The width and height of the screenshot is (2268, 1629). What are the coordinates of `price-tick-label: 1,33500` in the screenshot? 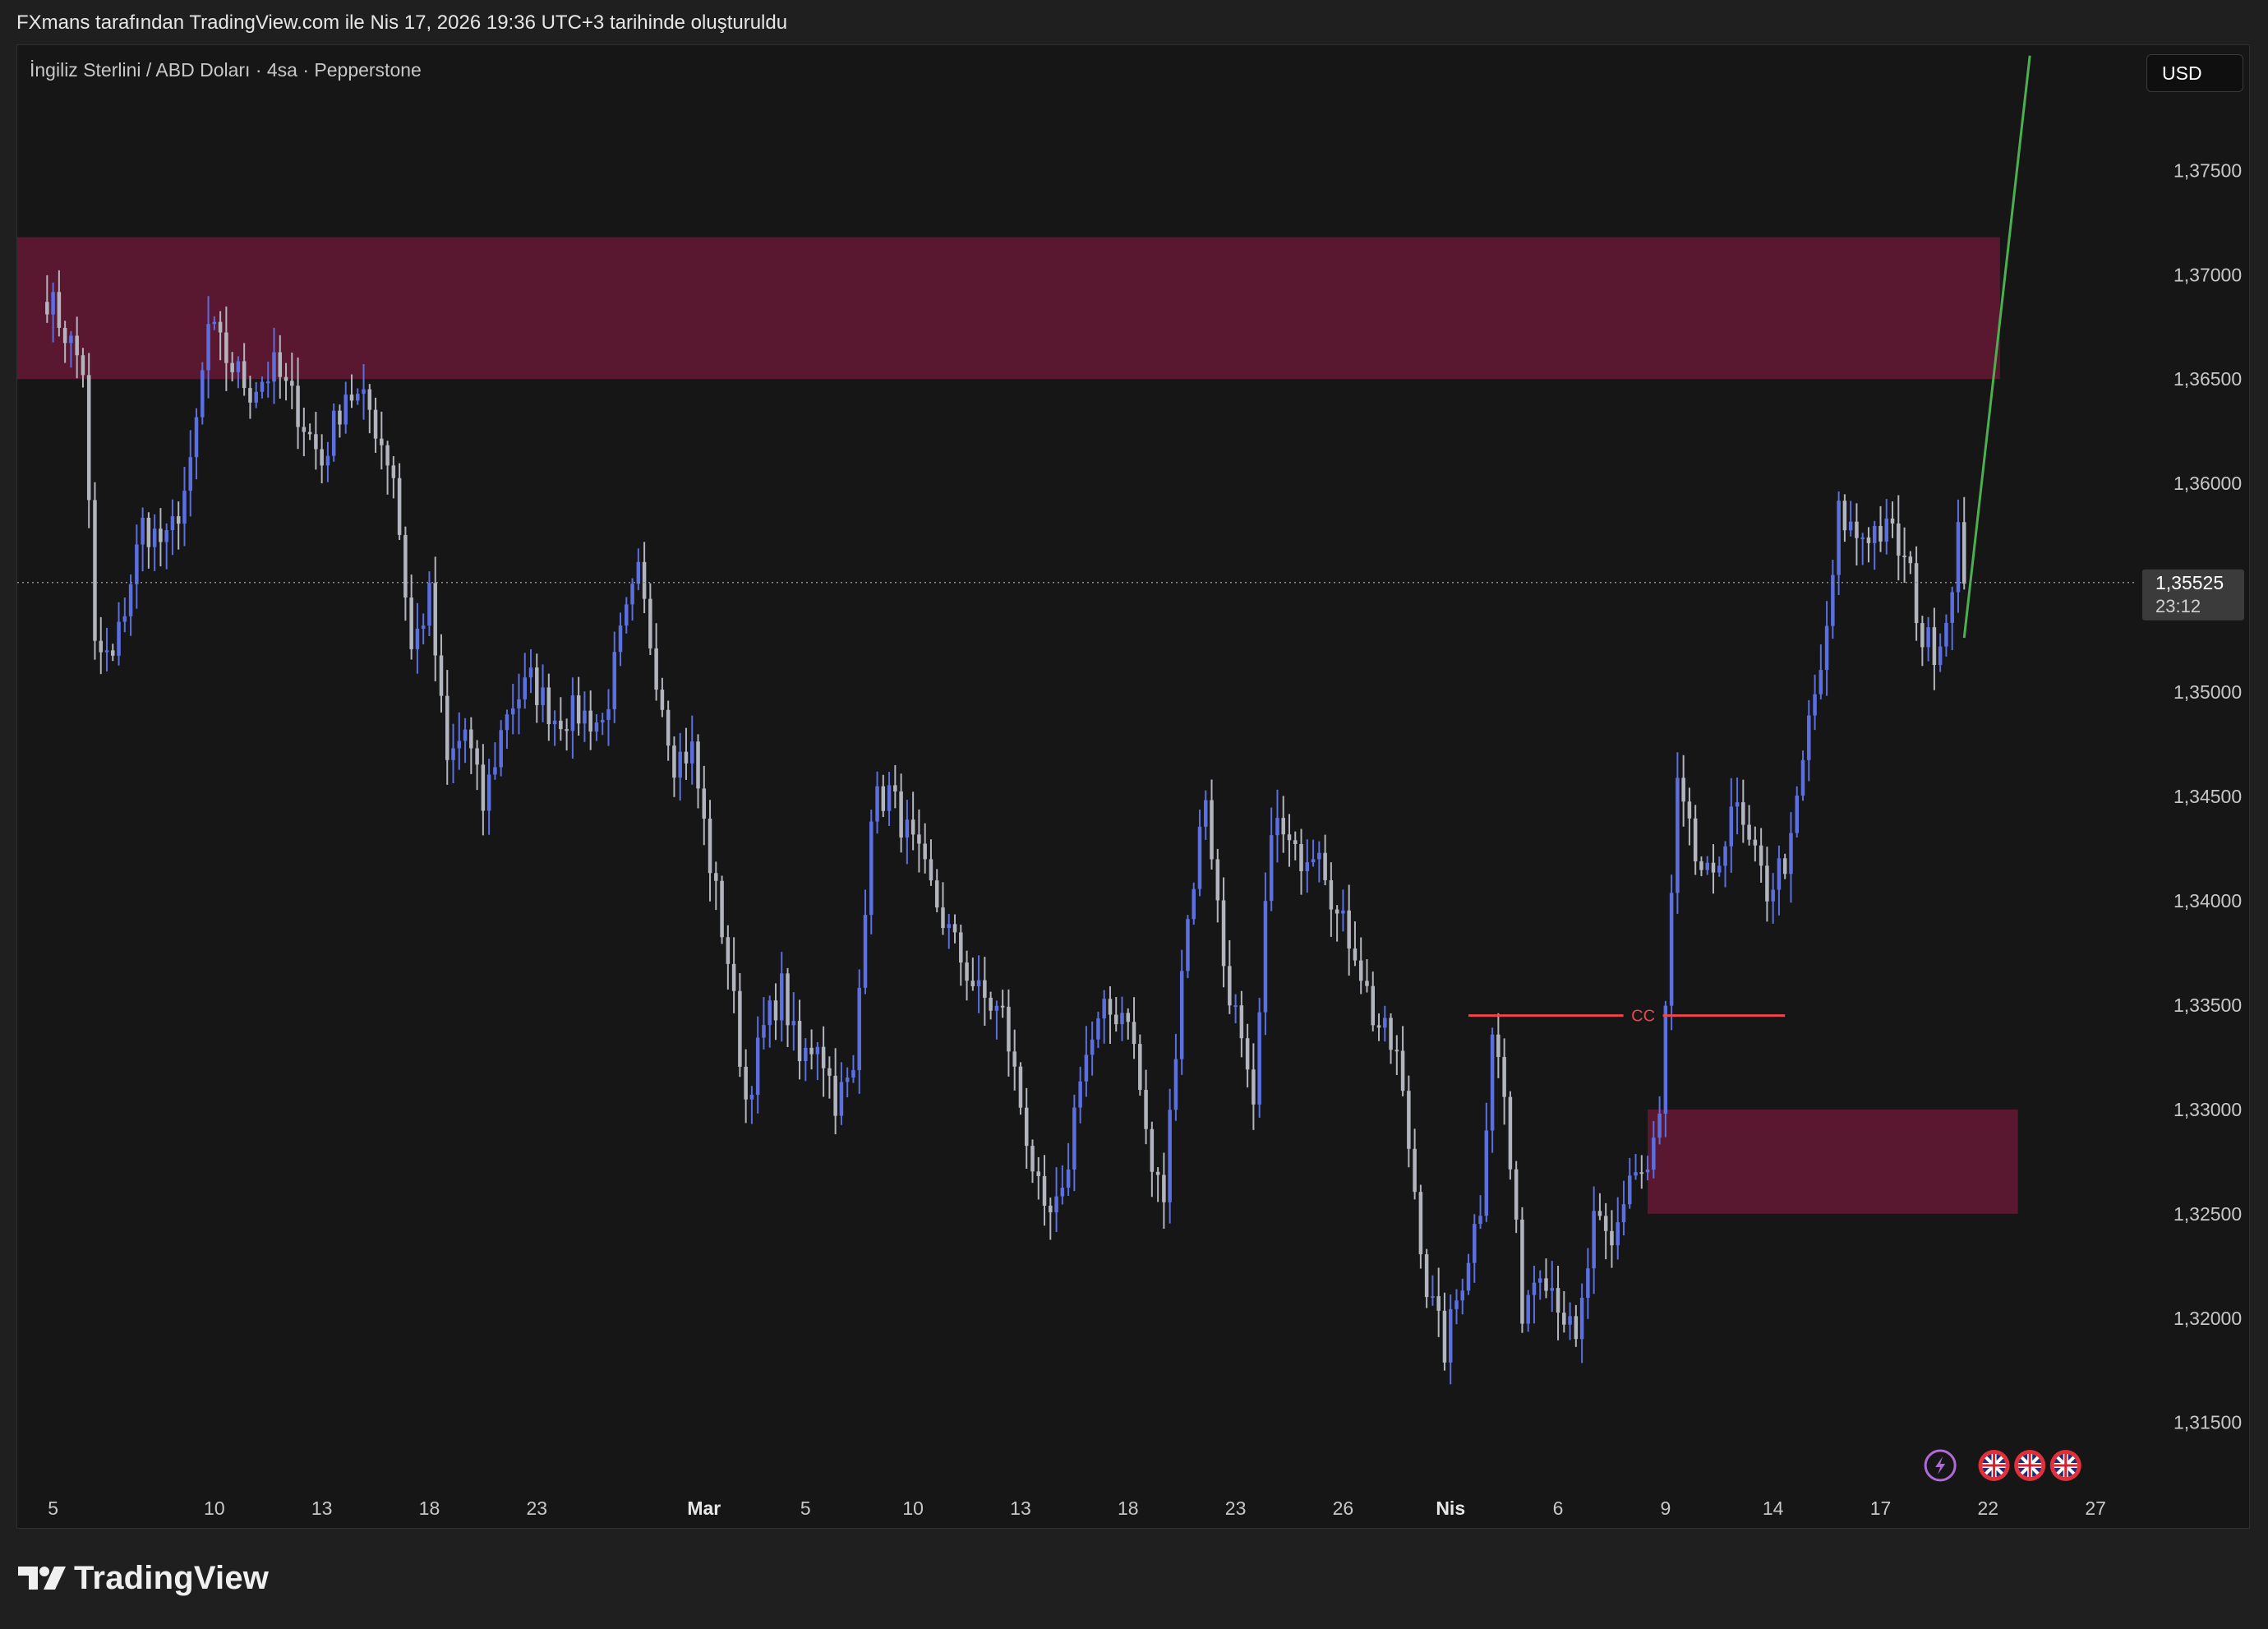 It's located at (2208, 1005).